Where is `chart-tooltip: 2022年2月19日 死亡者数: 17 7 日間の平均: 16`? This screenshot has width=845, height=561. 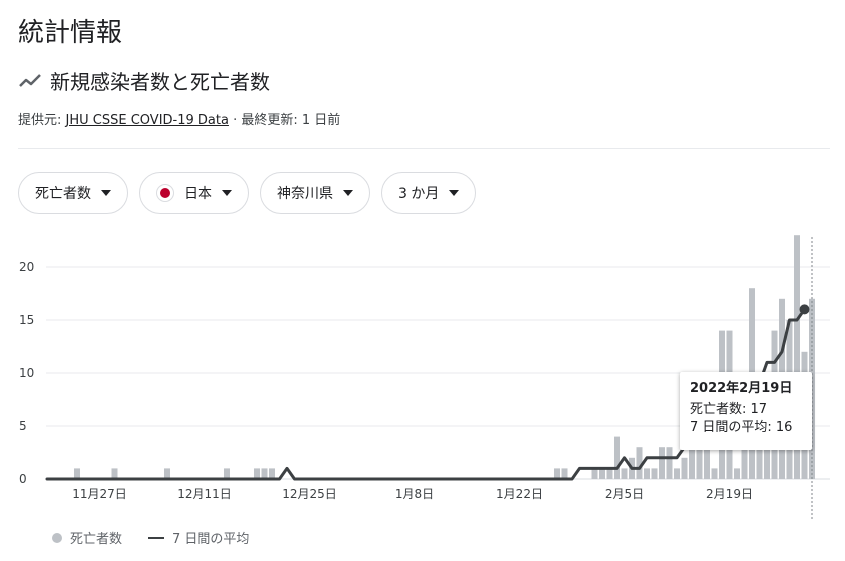
chart-tooltip: 2022年2月19日 死亡者数: 17 7 日間の平均: 16 is located at coordinates (746, 411).